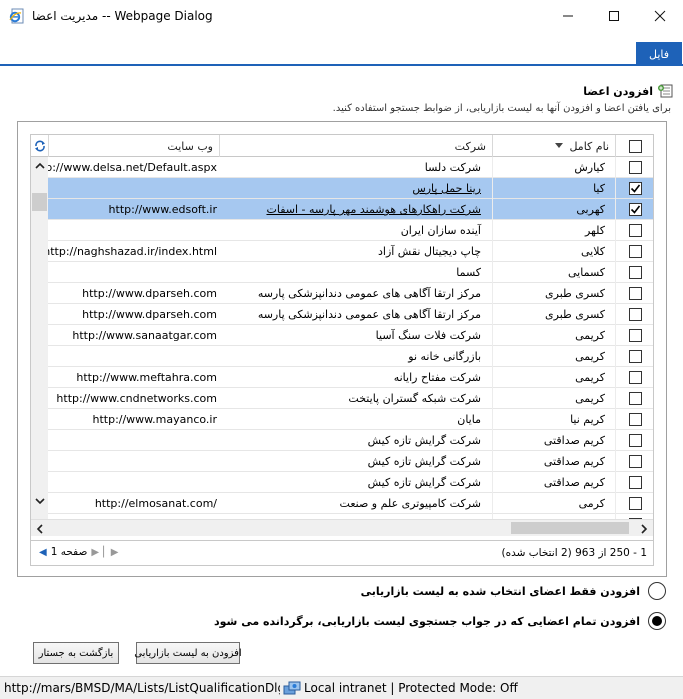 This screenshot has width=683, height=699. Describe the element at coordinates (133, 503) in the screenshot. I see `website-cell: http://elmosanat.com/` at that location.